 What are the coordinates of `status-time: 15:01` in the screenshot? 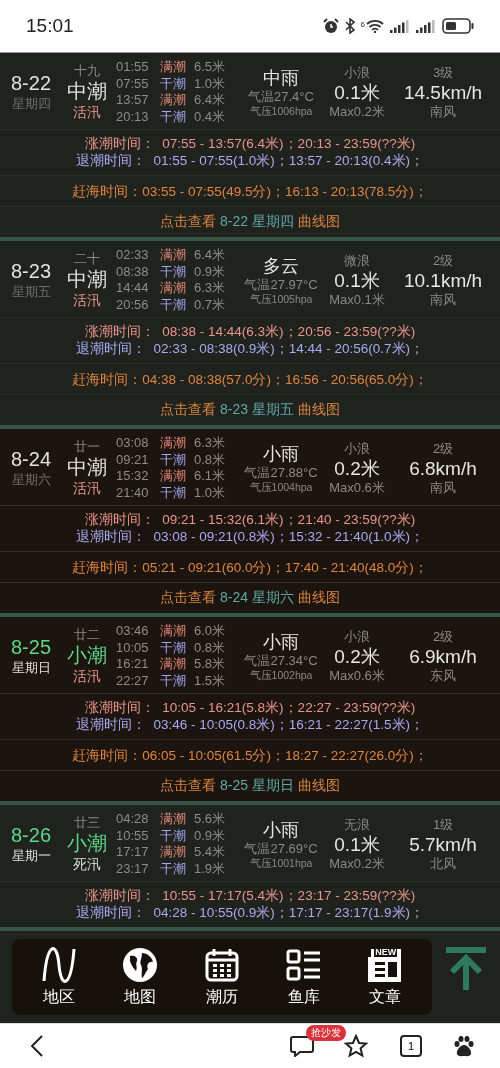 It's located at (50, 26).